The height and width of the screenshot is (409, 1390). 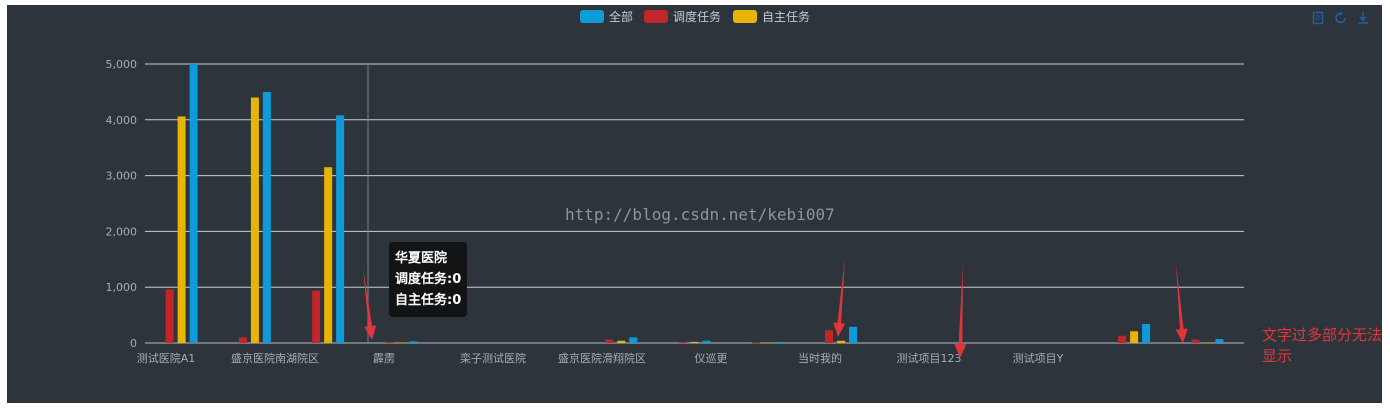 I want to click on tooltip-line-dispatch: 调度任务:0, so click(x=428, y=279).